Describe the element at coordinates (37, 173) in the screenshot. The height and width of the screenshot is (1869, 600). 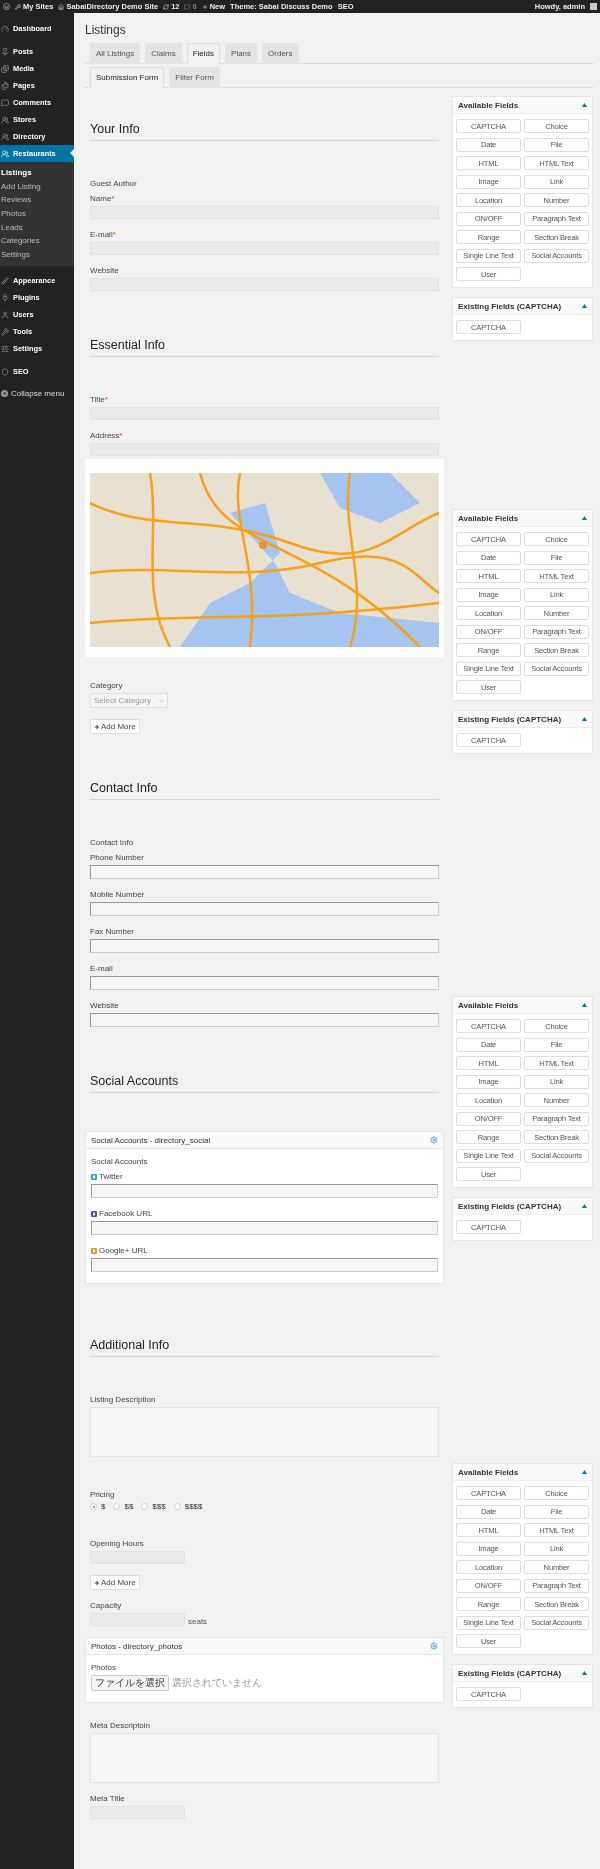
I see `submenu-item: Listings` at that location.